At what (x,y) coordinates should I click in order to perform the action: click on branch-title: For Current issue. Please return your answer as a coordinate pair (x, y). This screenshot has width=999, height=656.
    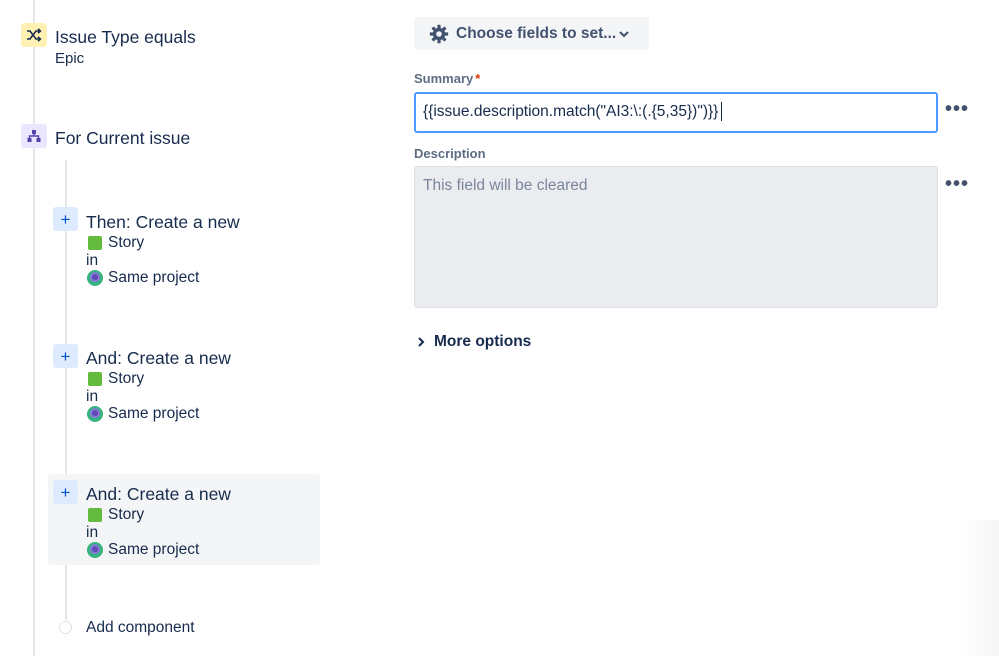
    Looking at the image, I should click on (123, 138).